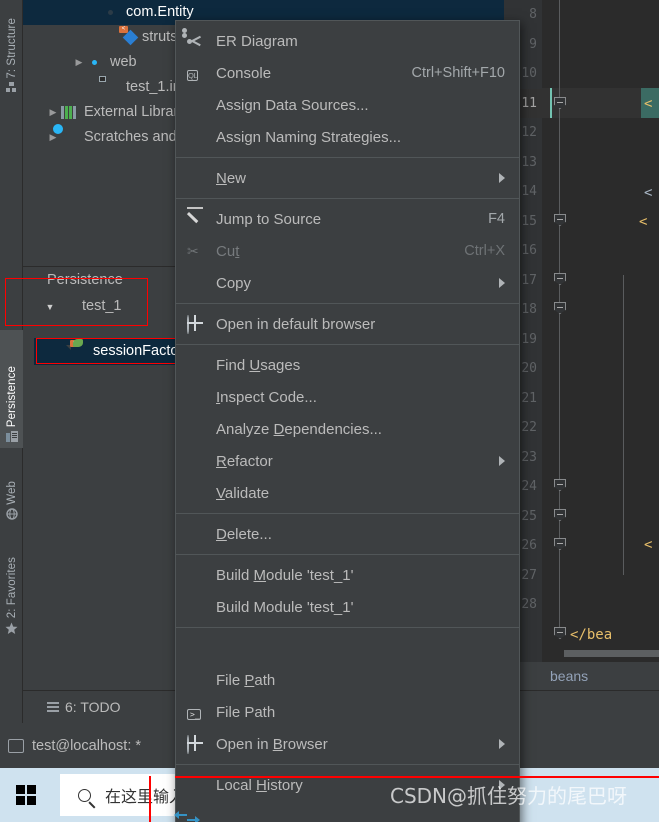 This screenshot has width=659, height=822. I want to click on menu-label: Copy, so click(234, 283).